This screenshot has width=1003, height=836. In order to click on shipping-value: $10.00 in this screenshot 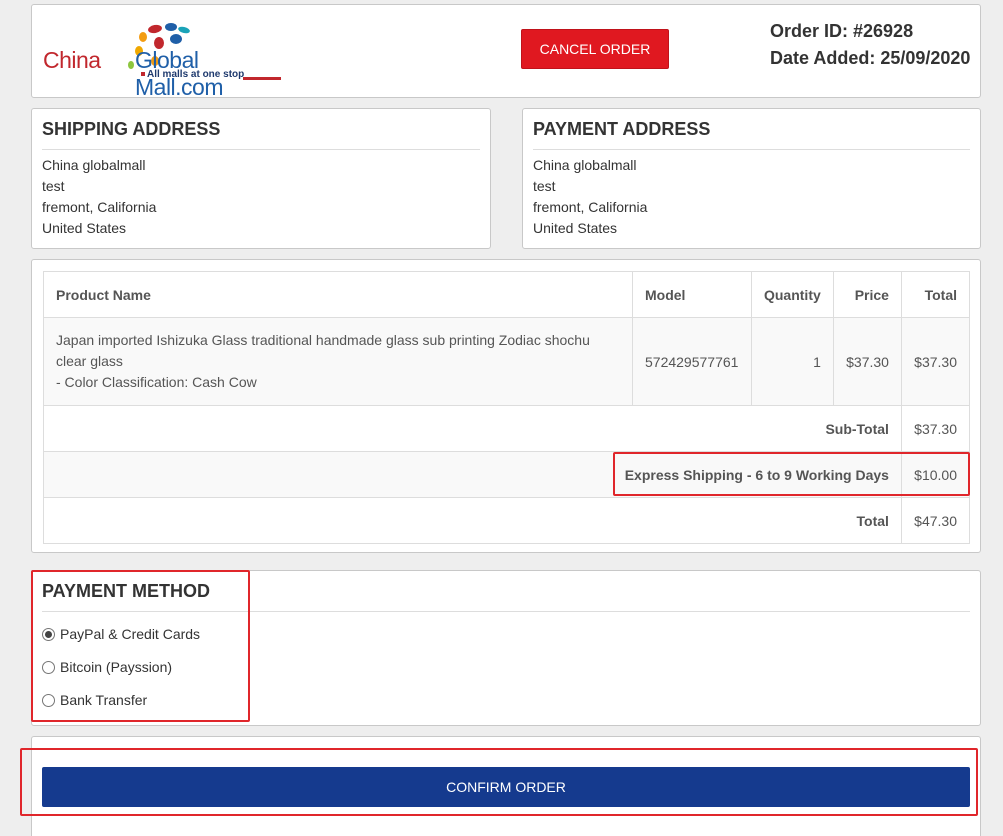, I will do `click(935, 474)`.